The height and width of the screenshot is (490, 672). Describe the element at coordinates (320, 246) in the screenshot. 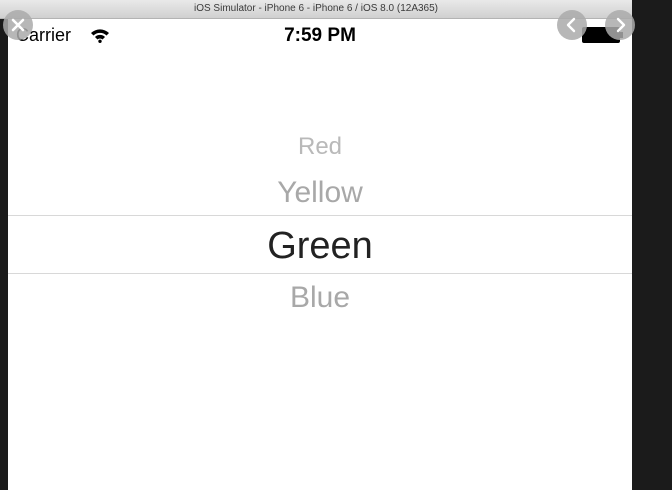

I see `picker-row-green-selected: Green` at that location.